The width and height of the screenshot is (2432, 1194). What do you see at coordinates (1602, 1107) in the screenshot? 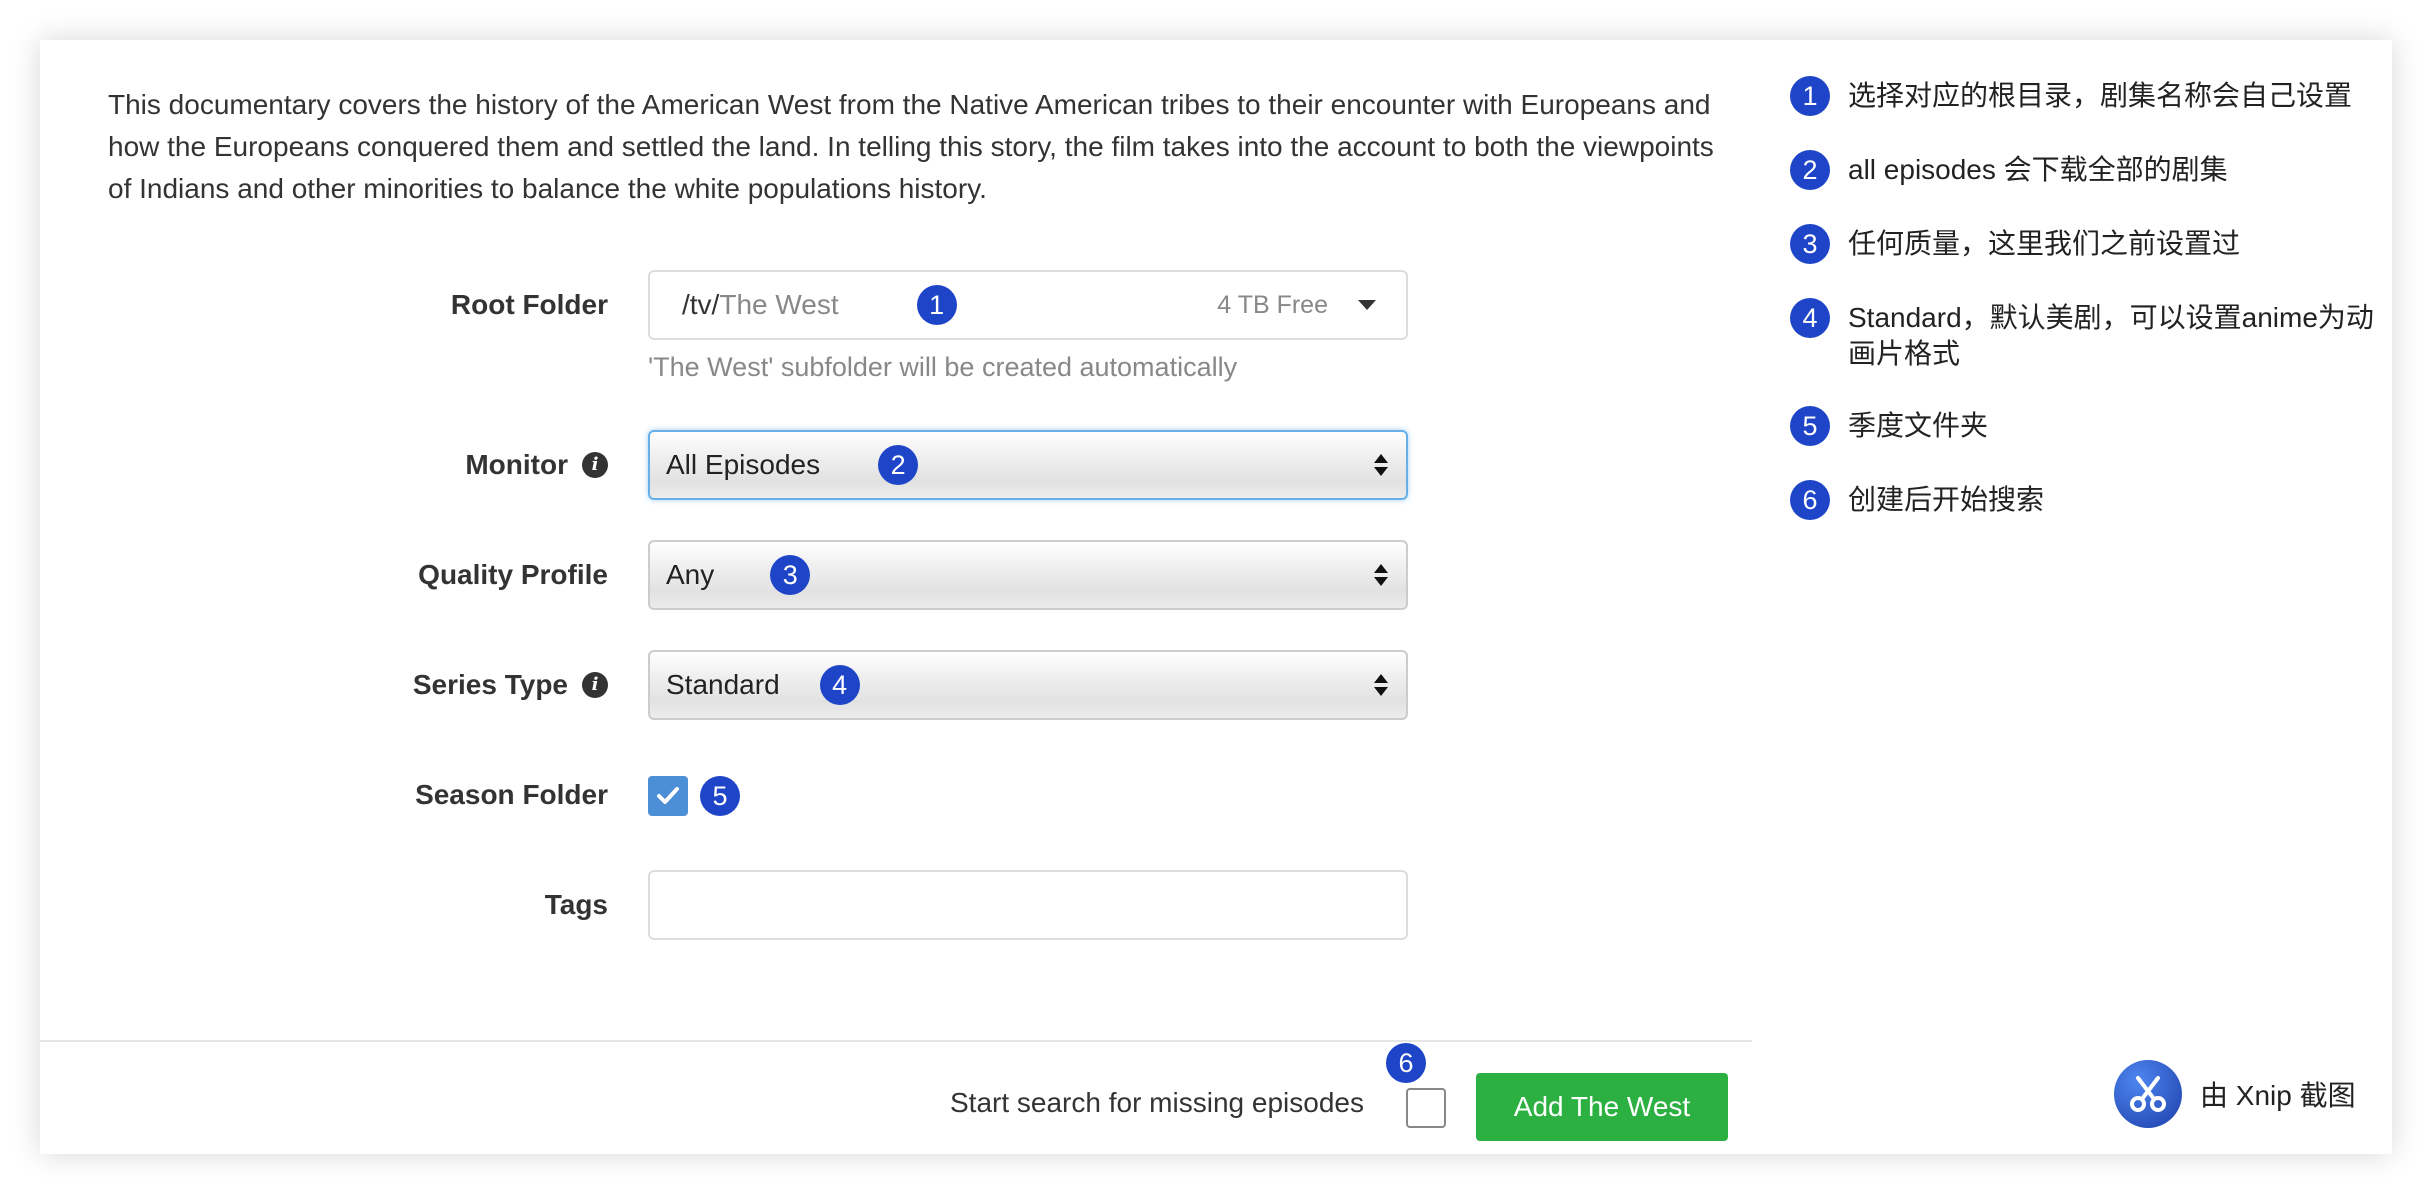
I see `add-series-button: Add The West` at bounding box center [1602, 1107].